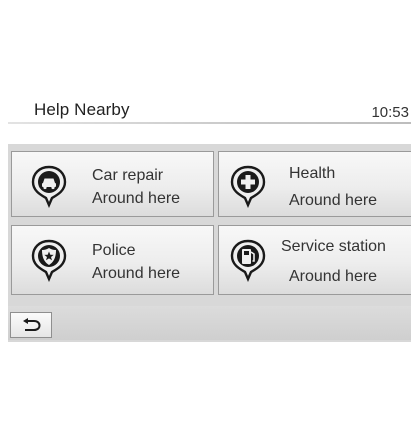 This screenshot has height=423, width=411. Describe the element at coordinates (82, 109) in the screenshot. I see `page-title: Help Nearby` at that location.